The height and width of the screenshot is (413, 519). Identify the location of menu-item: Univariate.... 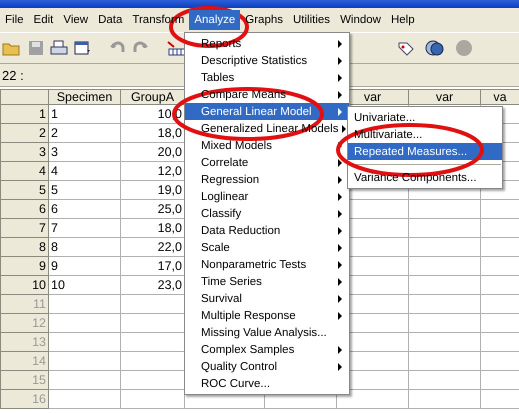
(425, 117).